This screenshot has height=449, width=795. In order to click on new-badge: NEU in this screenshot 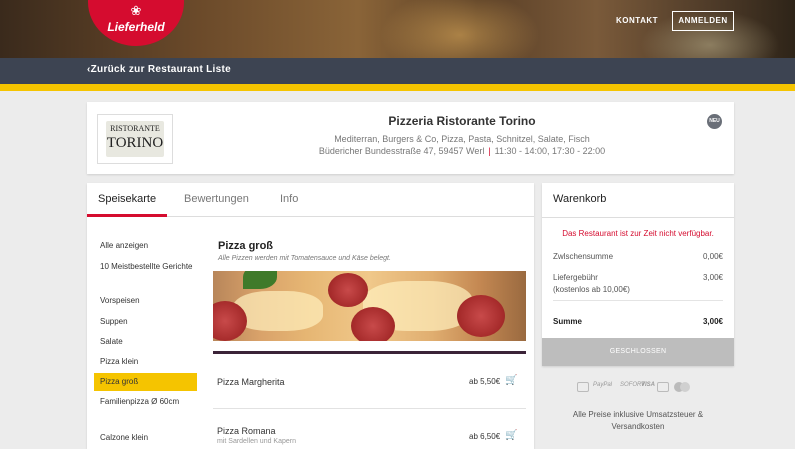, I will do `click(714, 121)`.